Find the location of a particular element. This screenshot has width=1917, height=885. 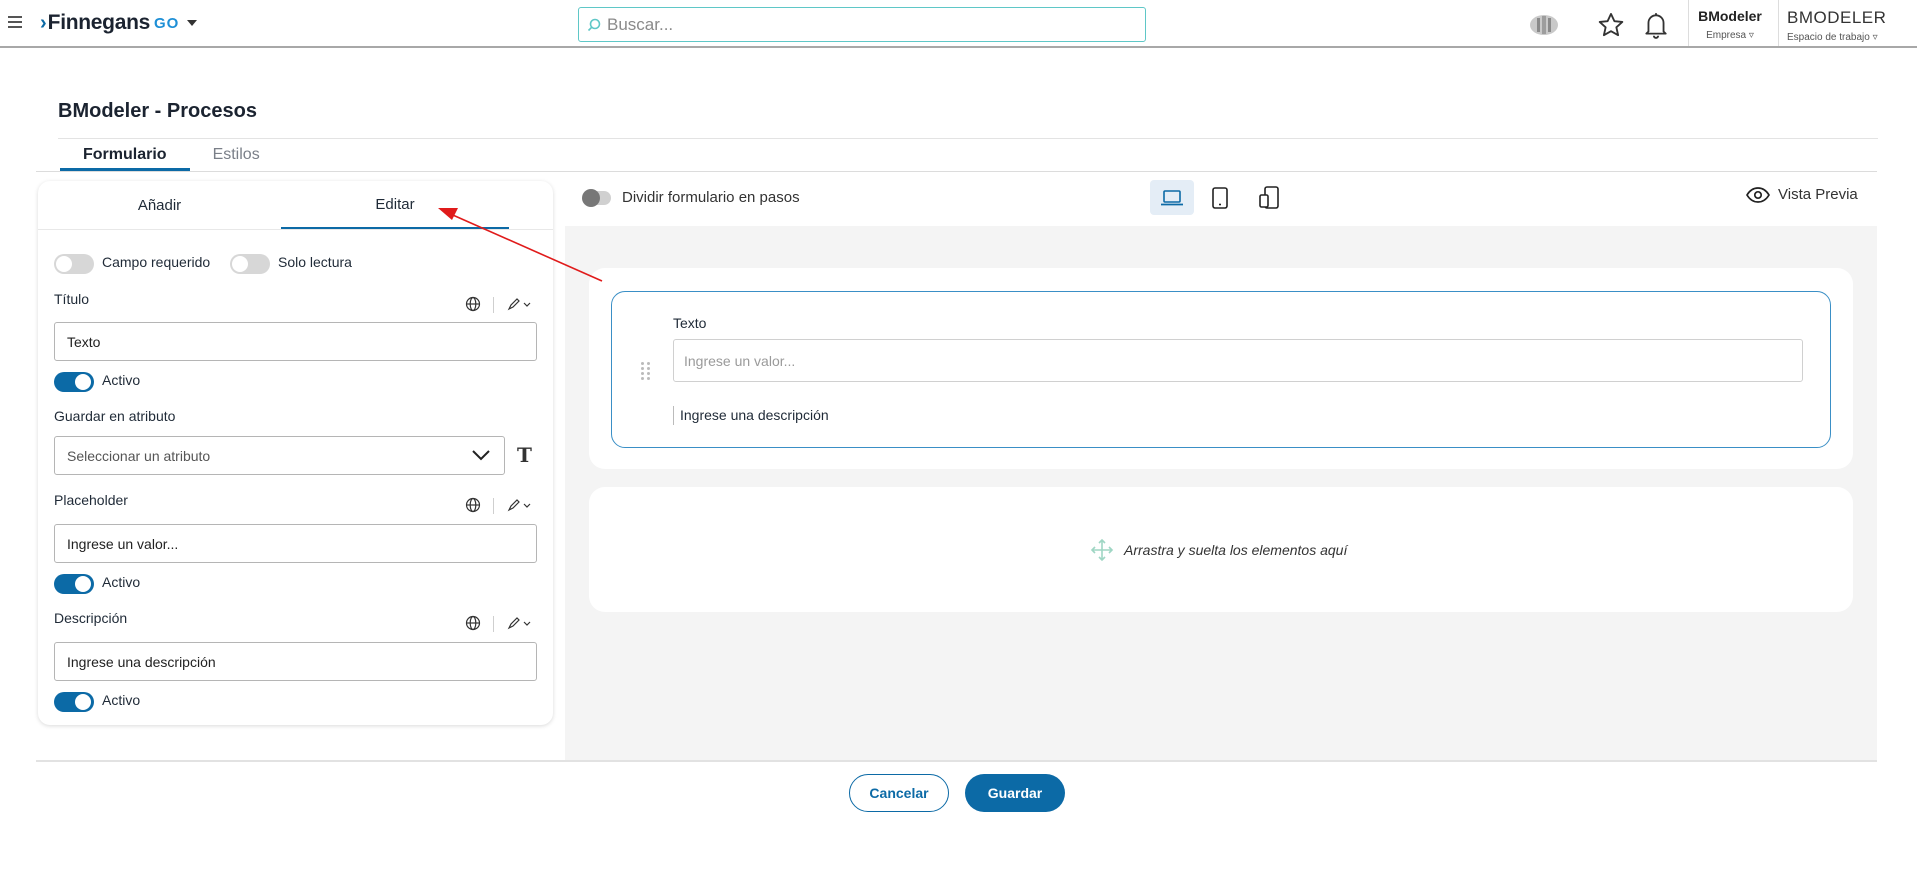

mobile-icon is located at coordinates (1269, 197).